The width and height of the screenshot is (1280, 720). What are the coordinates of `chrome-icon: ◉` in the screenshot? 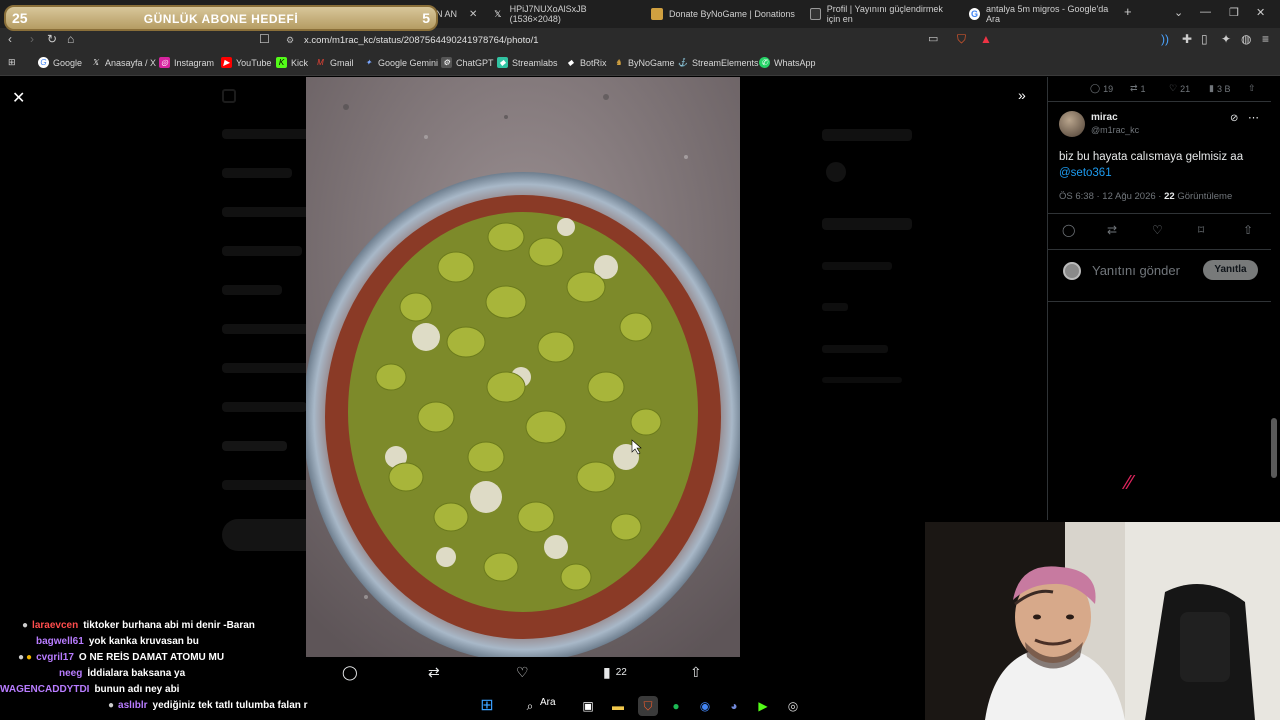 It's located at (705, 706).